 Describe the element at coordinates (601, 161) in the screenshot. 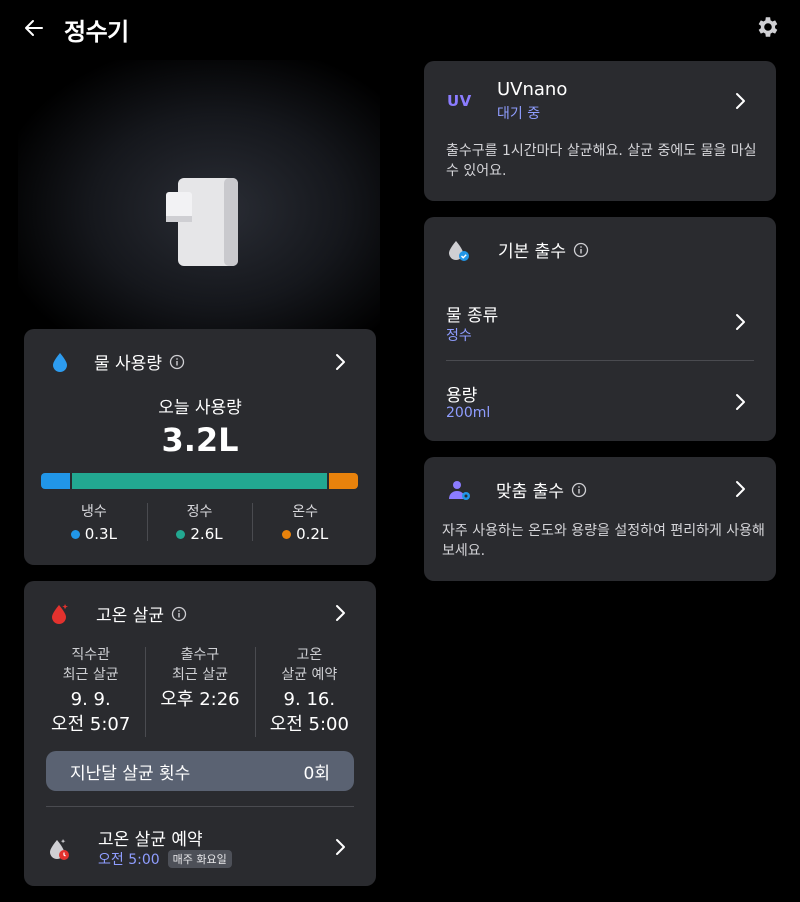

I see `uv-description: 출수구를 1시간마다 살균해요. 살균 중에도 물을 마실 수 있어요.` at that location.